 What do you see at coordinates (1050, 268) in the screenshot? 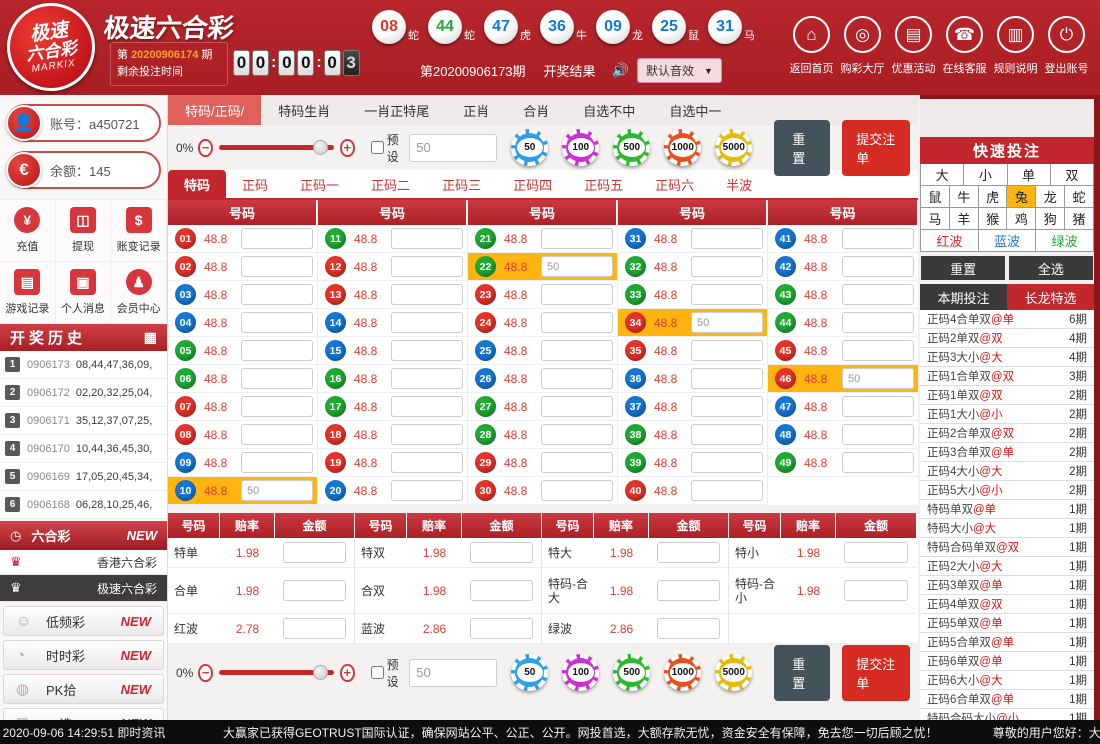
I see `select-all-button: 全选` at bounding box center [1050, 268].